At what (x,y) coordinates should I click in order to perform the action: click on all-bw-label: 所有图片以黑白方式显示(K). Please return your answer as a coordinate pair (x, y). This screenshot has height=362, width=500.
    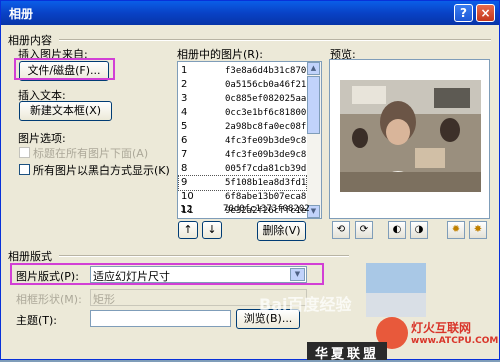
    Looking at the image, I should click on (101, 170).